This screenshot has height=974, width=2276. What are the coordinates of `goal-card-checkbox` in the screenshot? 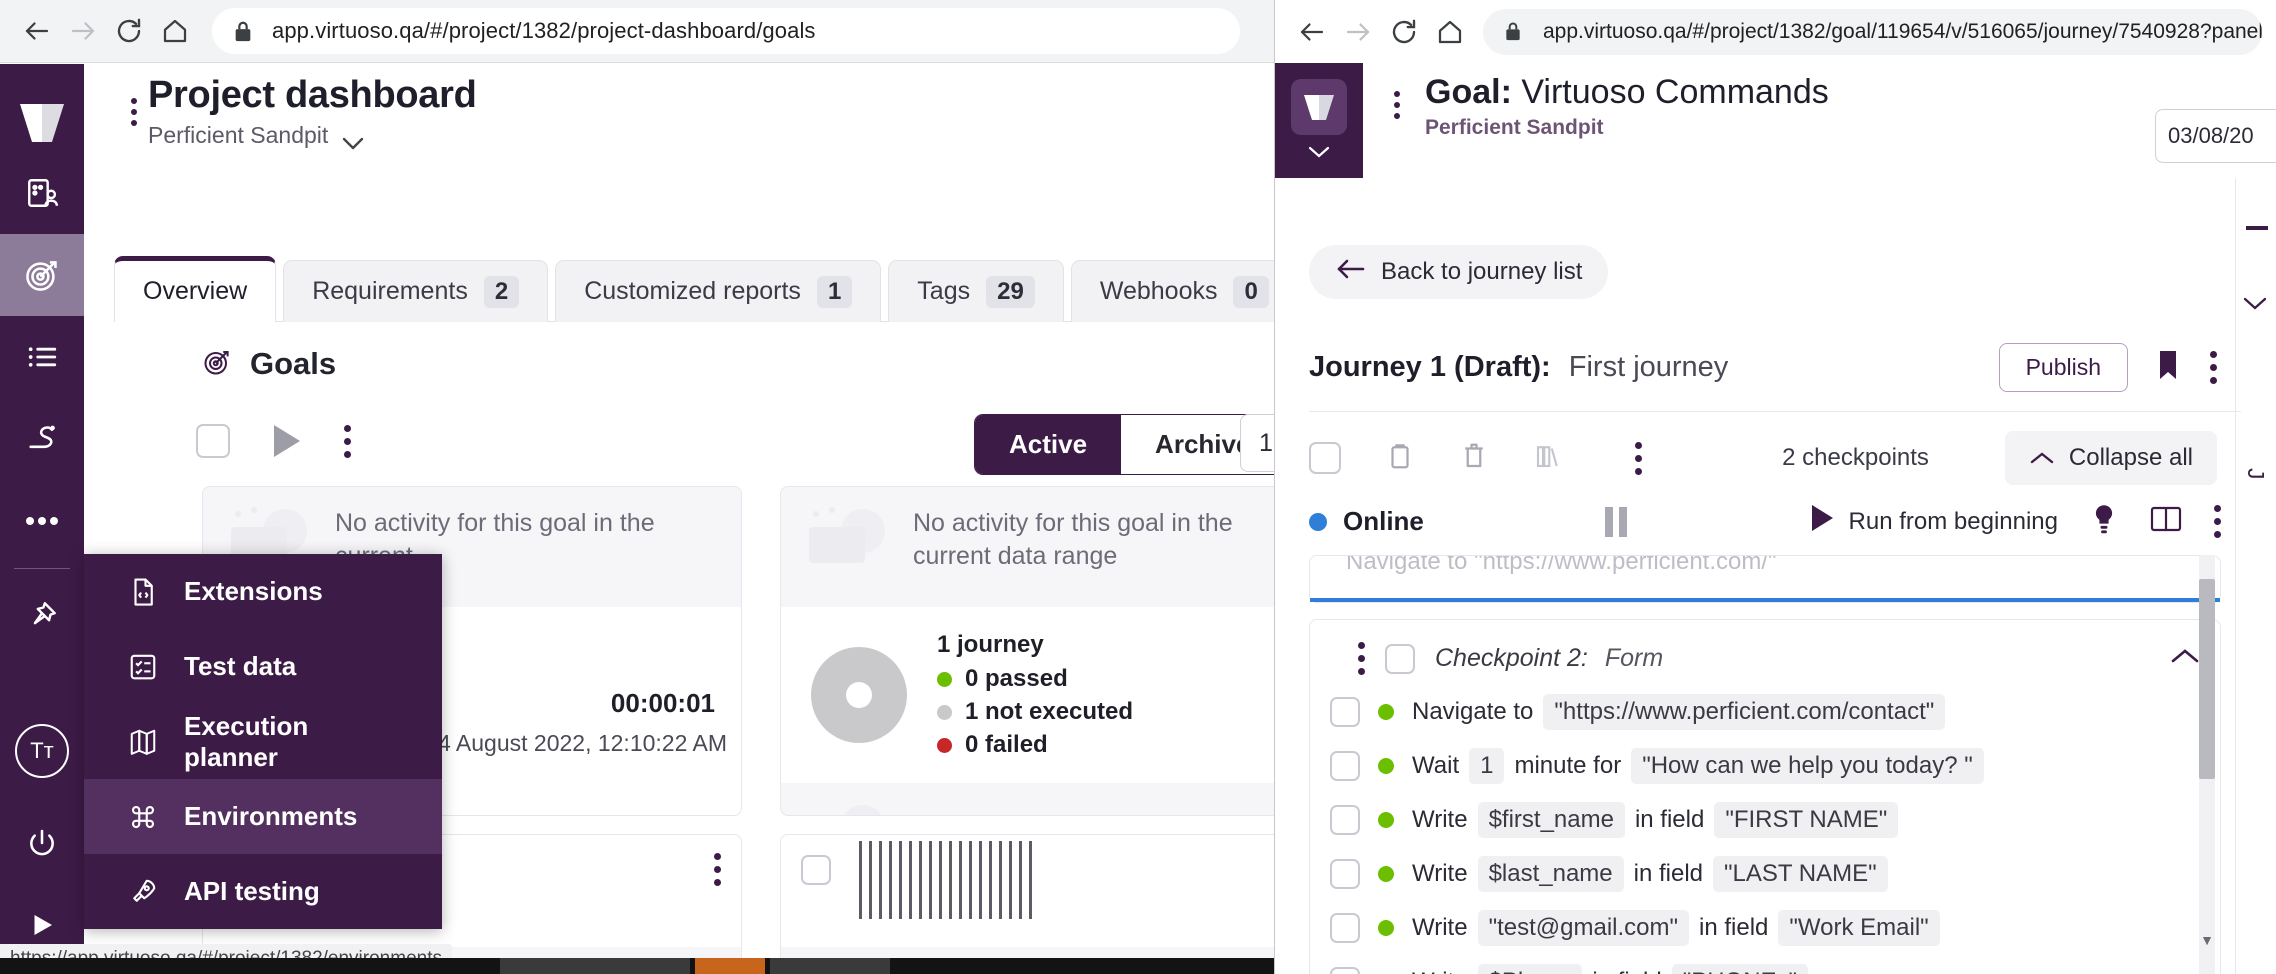 It's located at (816, 870).